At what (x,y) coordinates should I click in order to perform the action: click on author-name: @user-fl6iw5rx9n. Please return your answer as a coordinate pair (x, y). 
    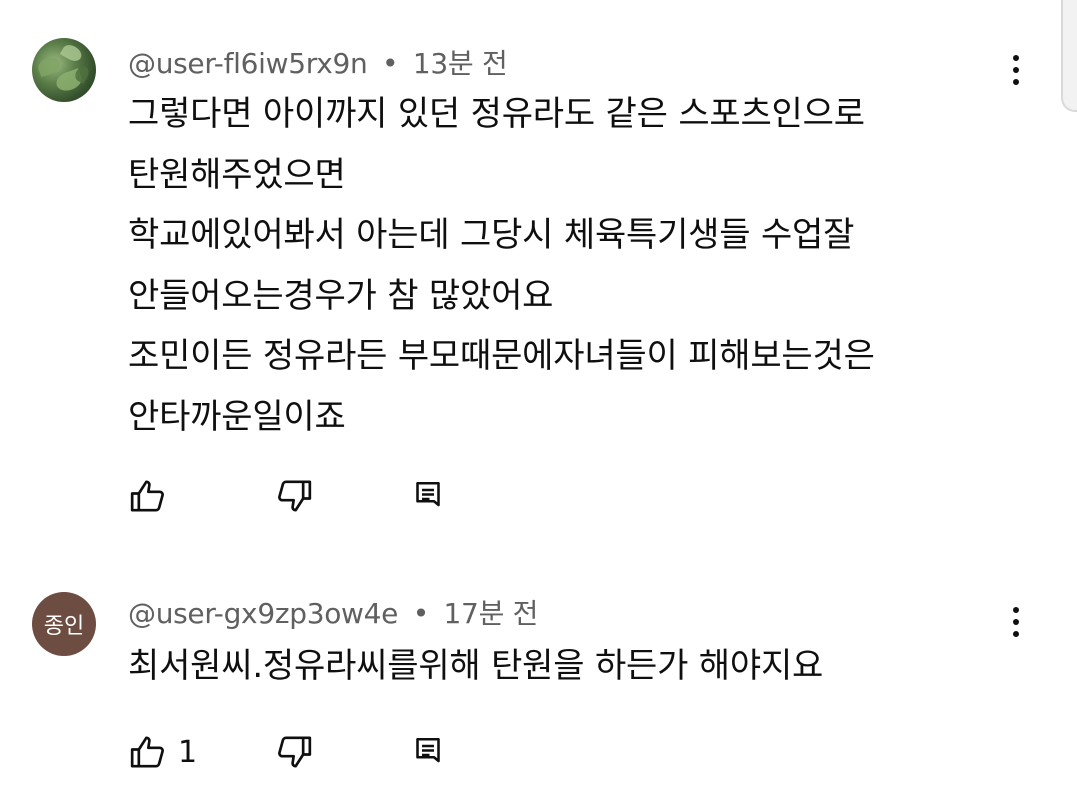
    Looking at the image, I should click on (248, 63).